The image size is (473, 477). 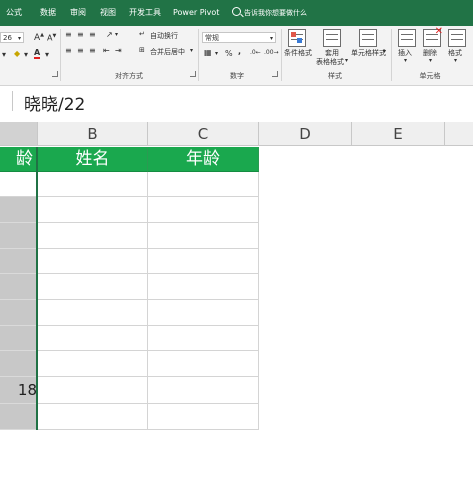 What do you see at coordinates (433, 36) in the screenshot?
I see `delete-cells-icon: ✕` at bounding box center [433, 36].